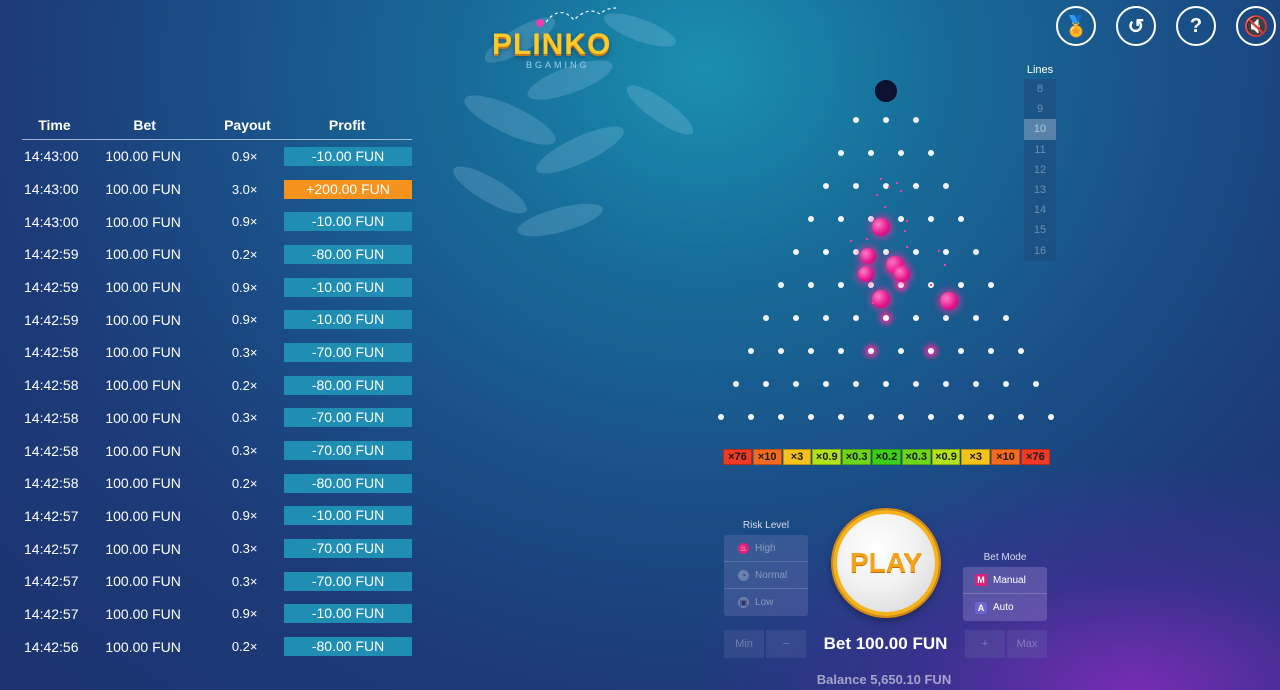 The image size is (1280, 690). What do you see at coordinates (1009, 580) in the screenshot?
I see `bet-mode-option-label: Manual` at bounding box center [1009, 580].